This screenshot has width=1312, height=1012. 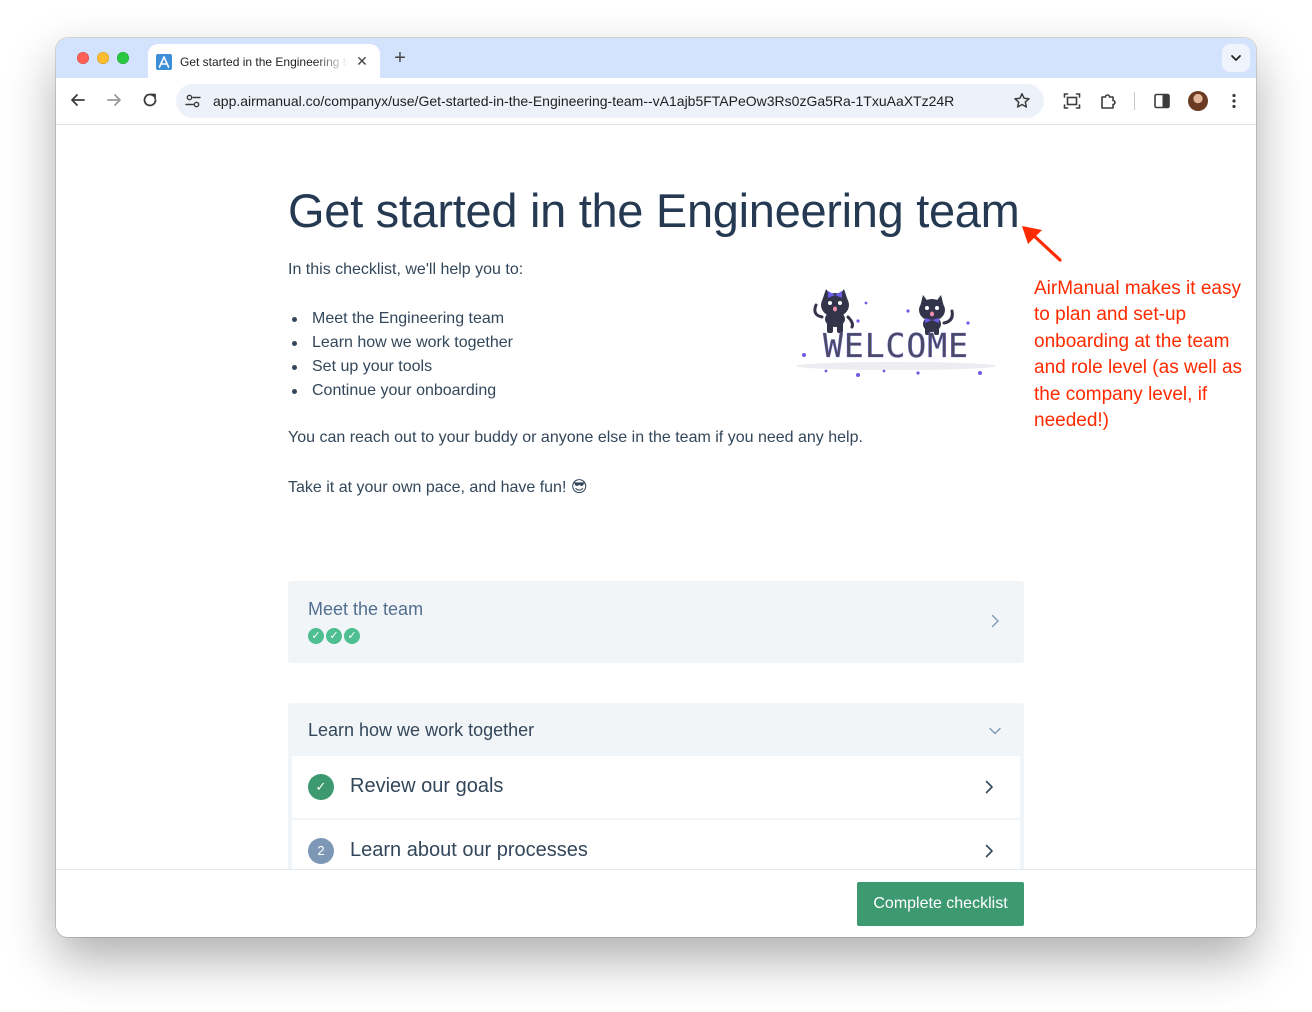 What do you see at coordinates (114, 100) in the screenshot?
I see `arrow-right-icon` at bounding box center [114, 100].